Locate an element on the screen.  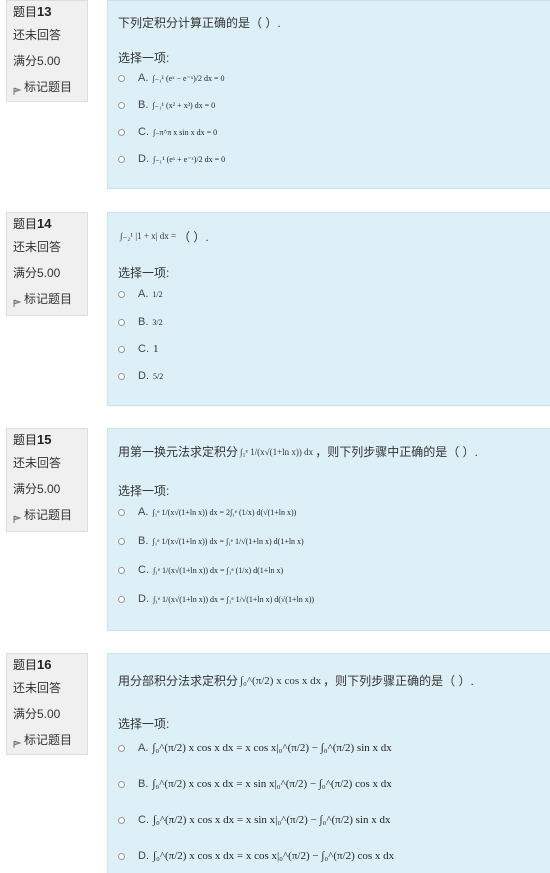
question-text-tail: ，则下列步骤中正确的是（ ）. is located at coordinates (396, 452).